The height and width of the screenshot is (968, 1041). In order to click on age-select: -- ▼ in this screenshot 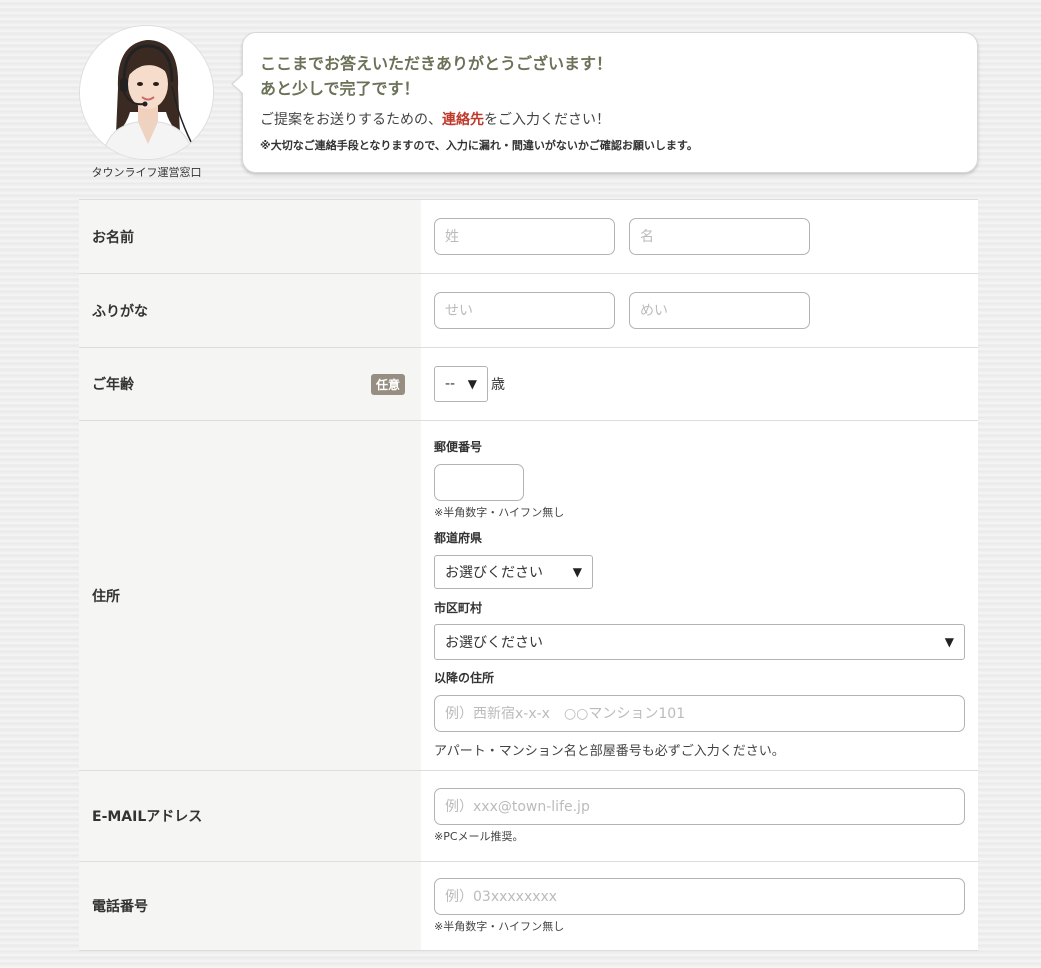, I will do `click(461, 384)`.